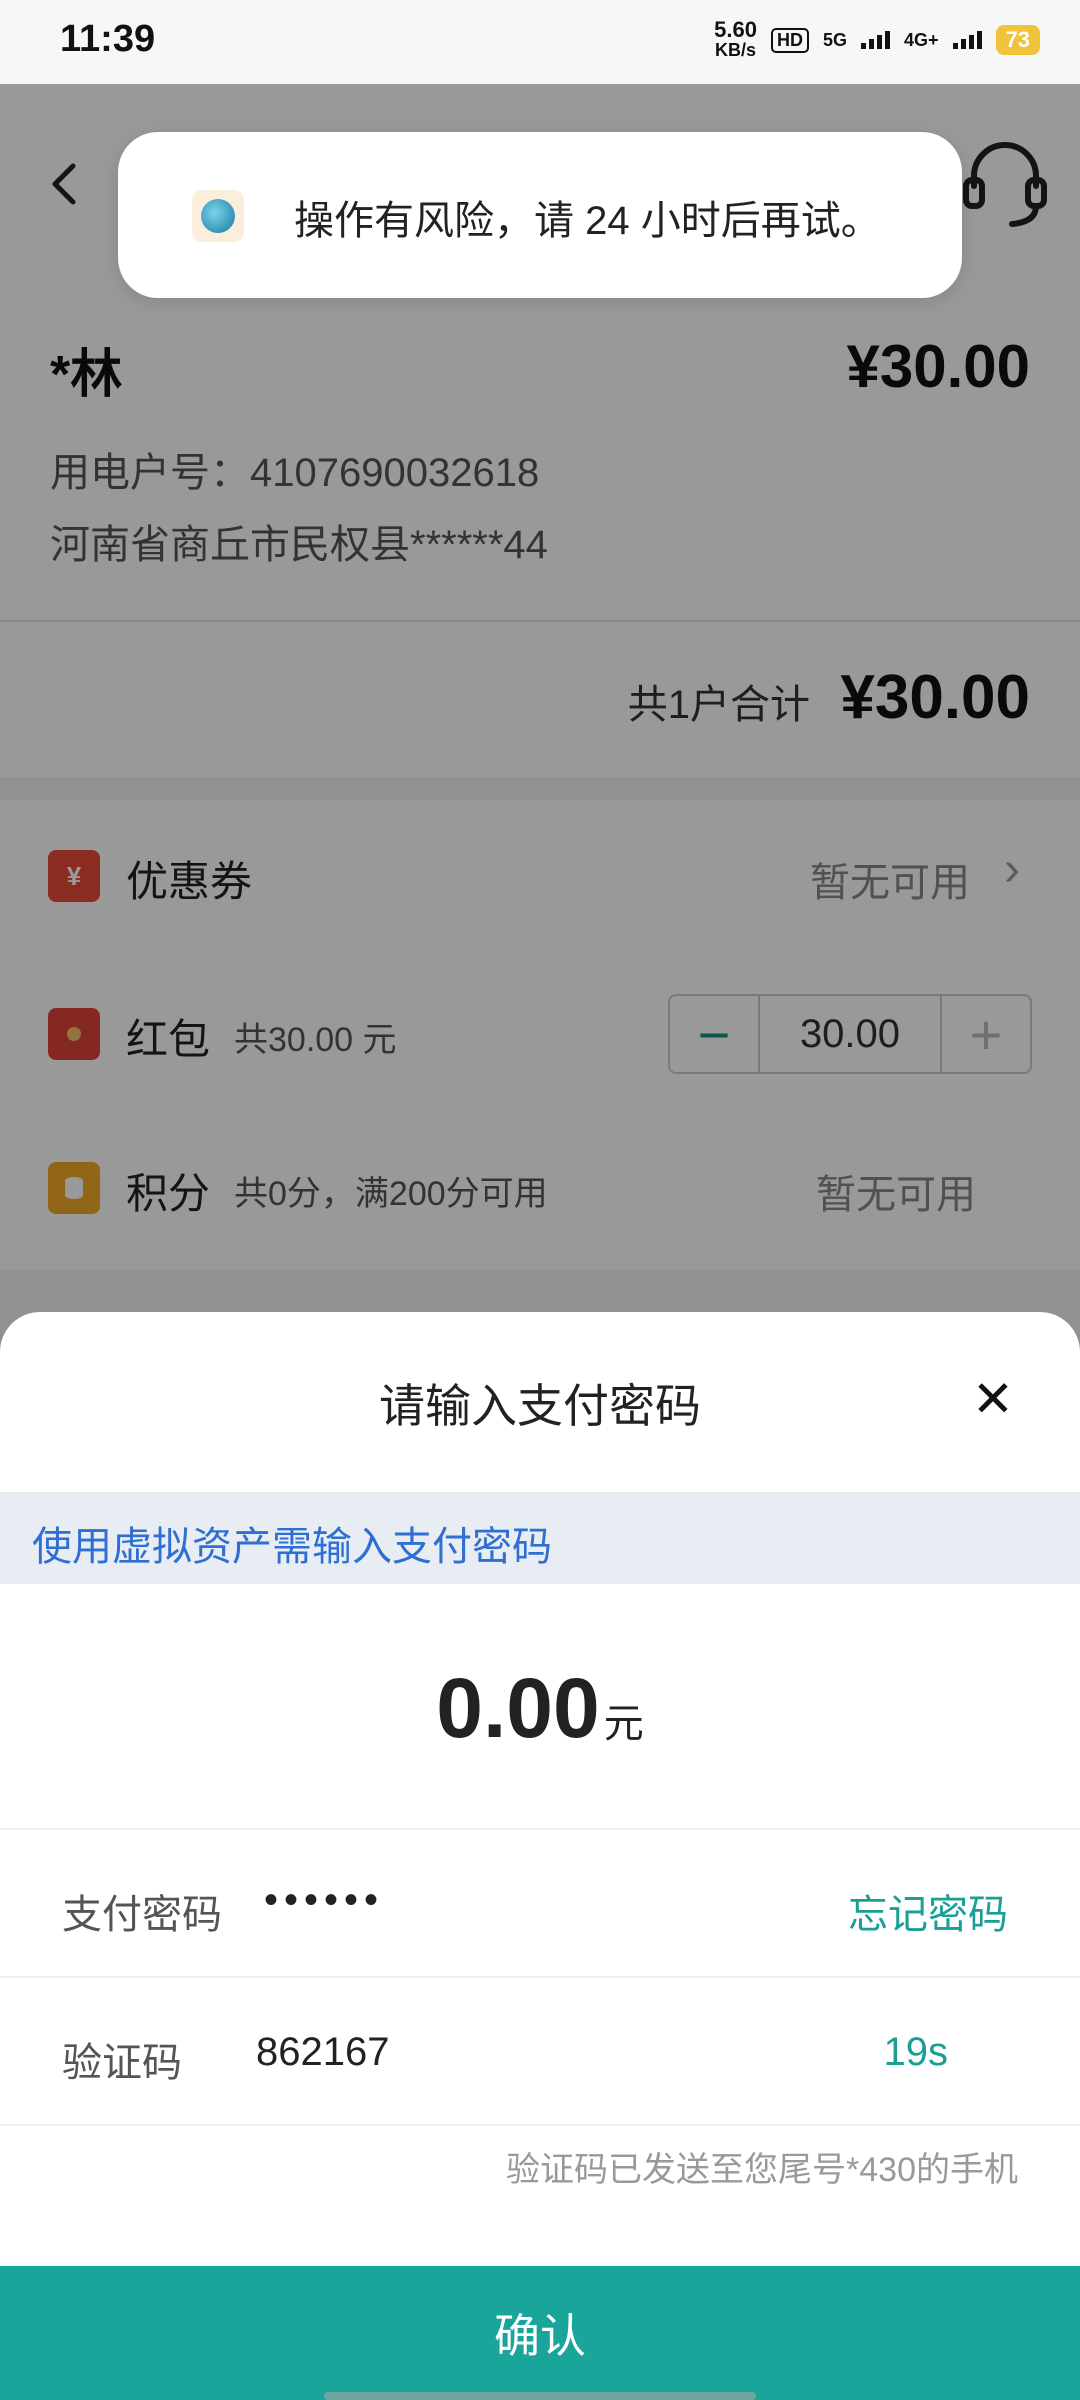 The height and width of the screenshot is (2400, 1080). I want to click on amount-unit: 元, so click(623, 1724).